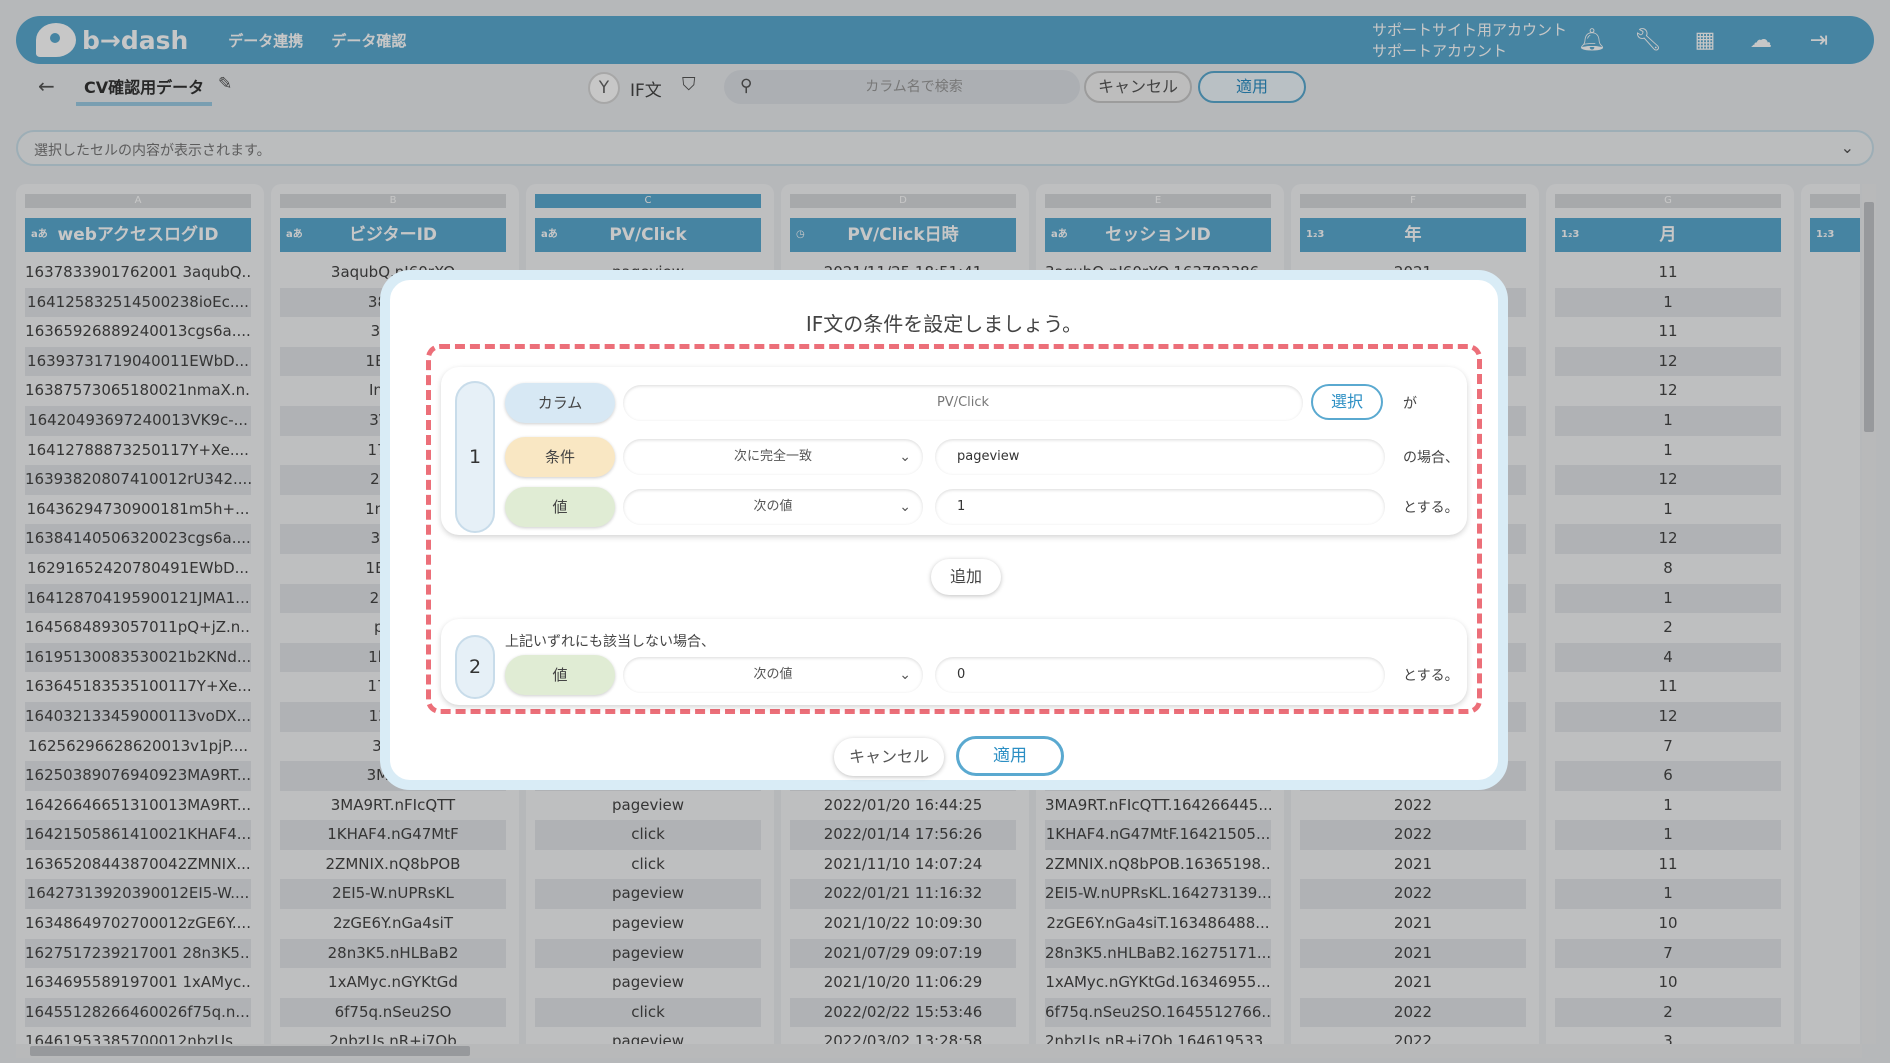 The image size is (1890, 1063). What do you see at coordinates (966, 577) in the screenshot?
I see `add-condition-button: 追加` at bounding box center [966, 577].